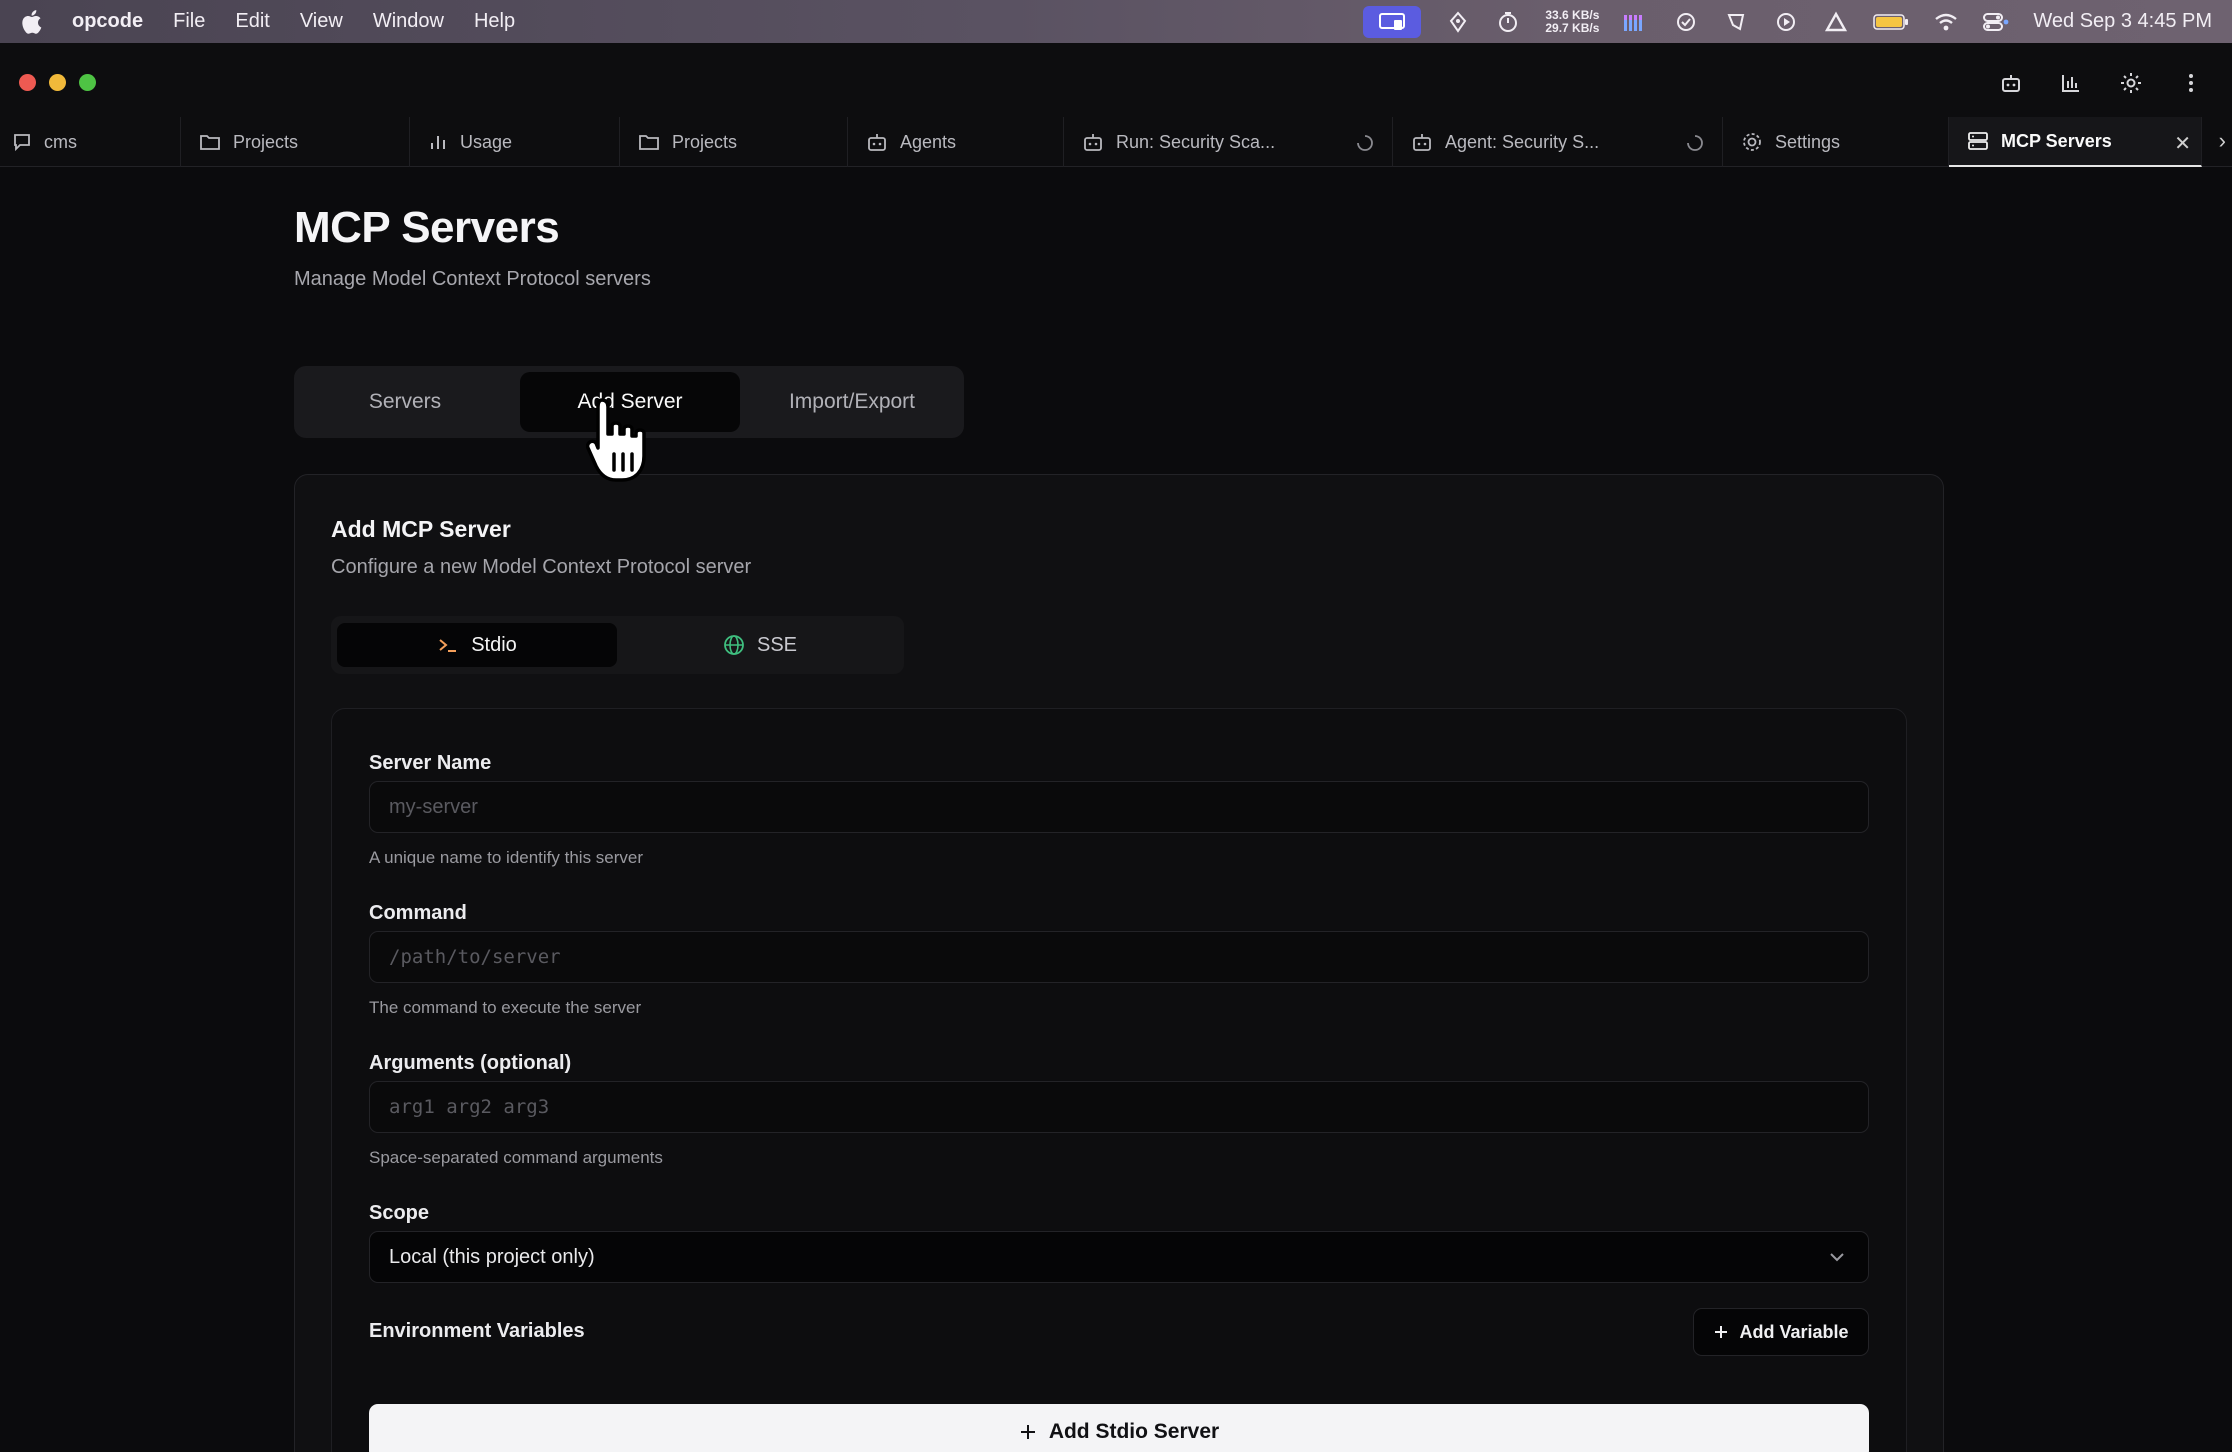 The width and height of the screenshot is (2232, 1452). What do you see at coordinates (2131, 83) in the screenshot?
I see `settings-toolbar-icon` at bounding box center [2131, 83].